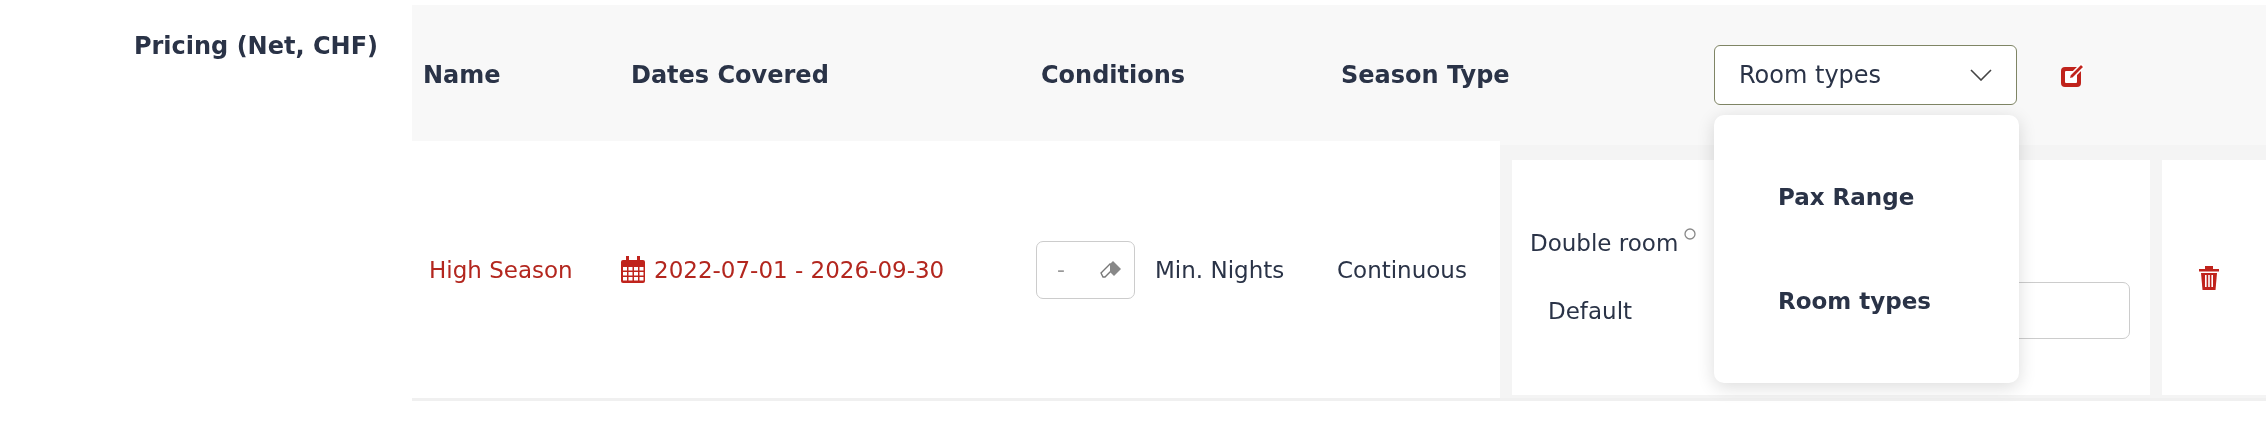  What do you see at coordinates (462, 75) in the screenshot?
I see `column-header: Name` at bounding box center [462, 75].